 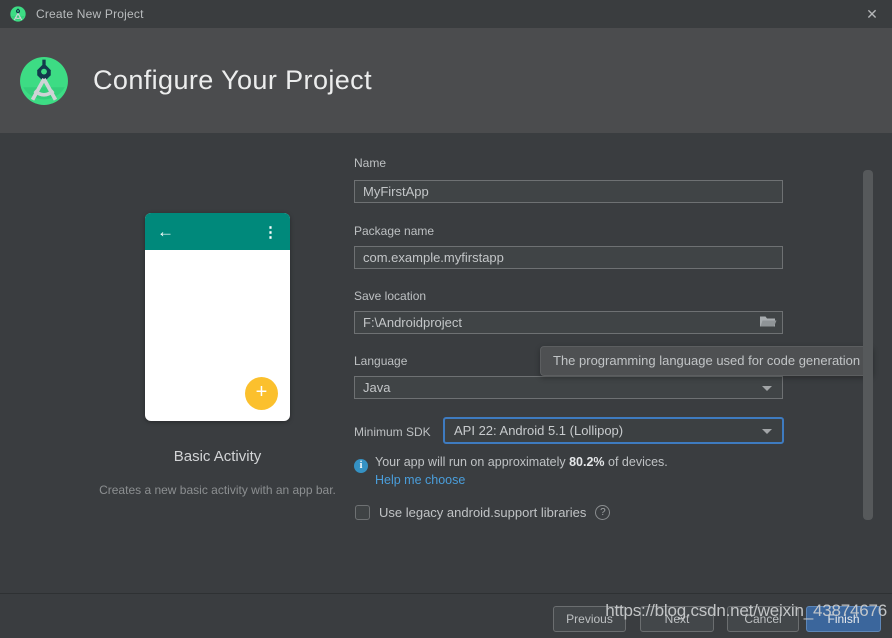 What do you see at coordinates (370, 163) in the screenshot?
I see `name-label: Name` at bounding box center [370, 163].